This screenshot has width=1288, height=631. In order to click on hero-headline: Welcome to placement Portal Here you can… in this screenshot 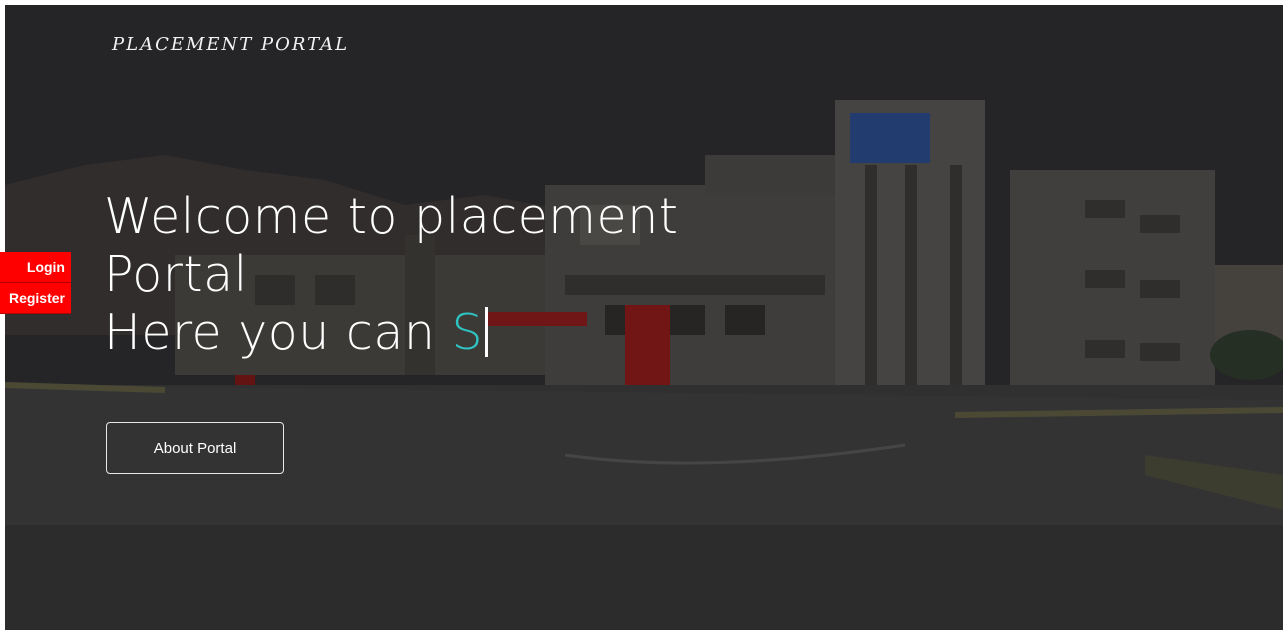, I will do `click(454, 275)`.